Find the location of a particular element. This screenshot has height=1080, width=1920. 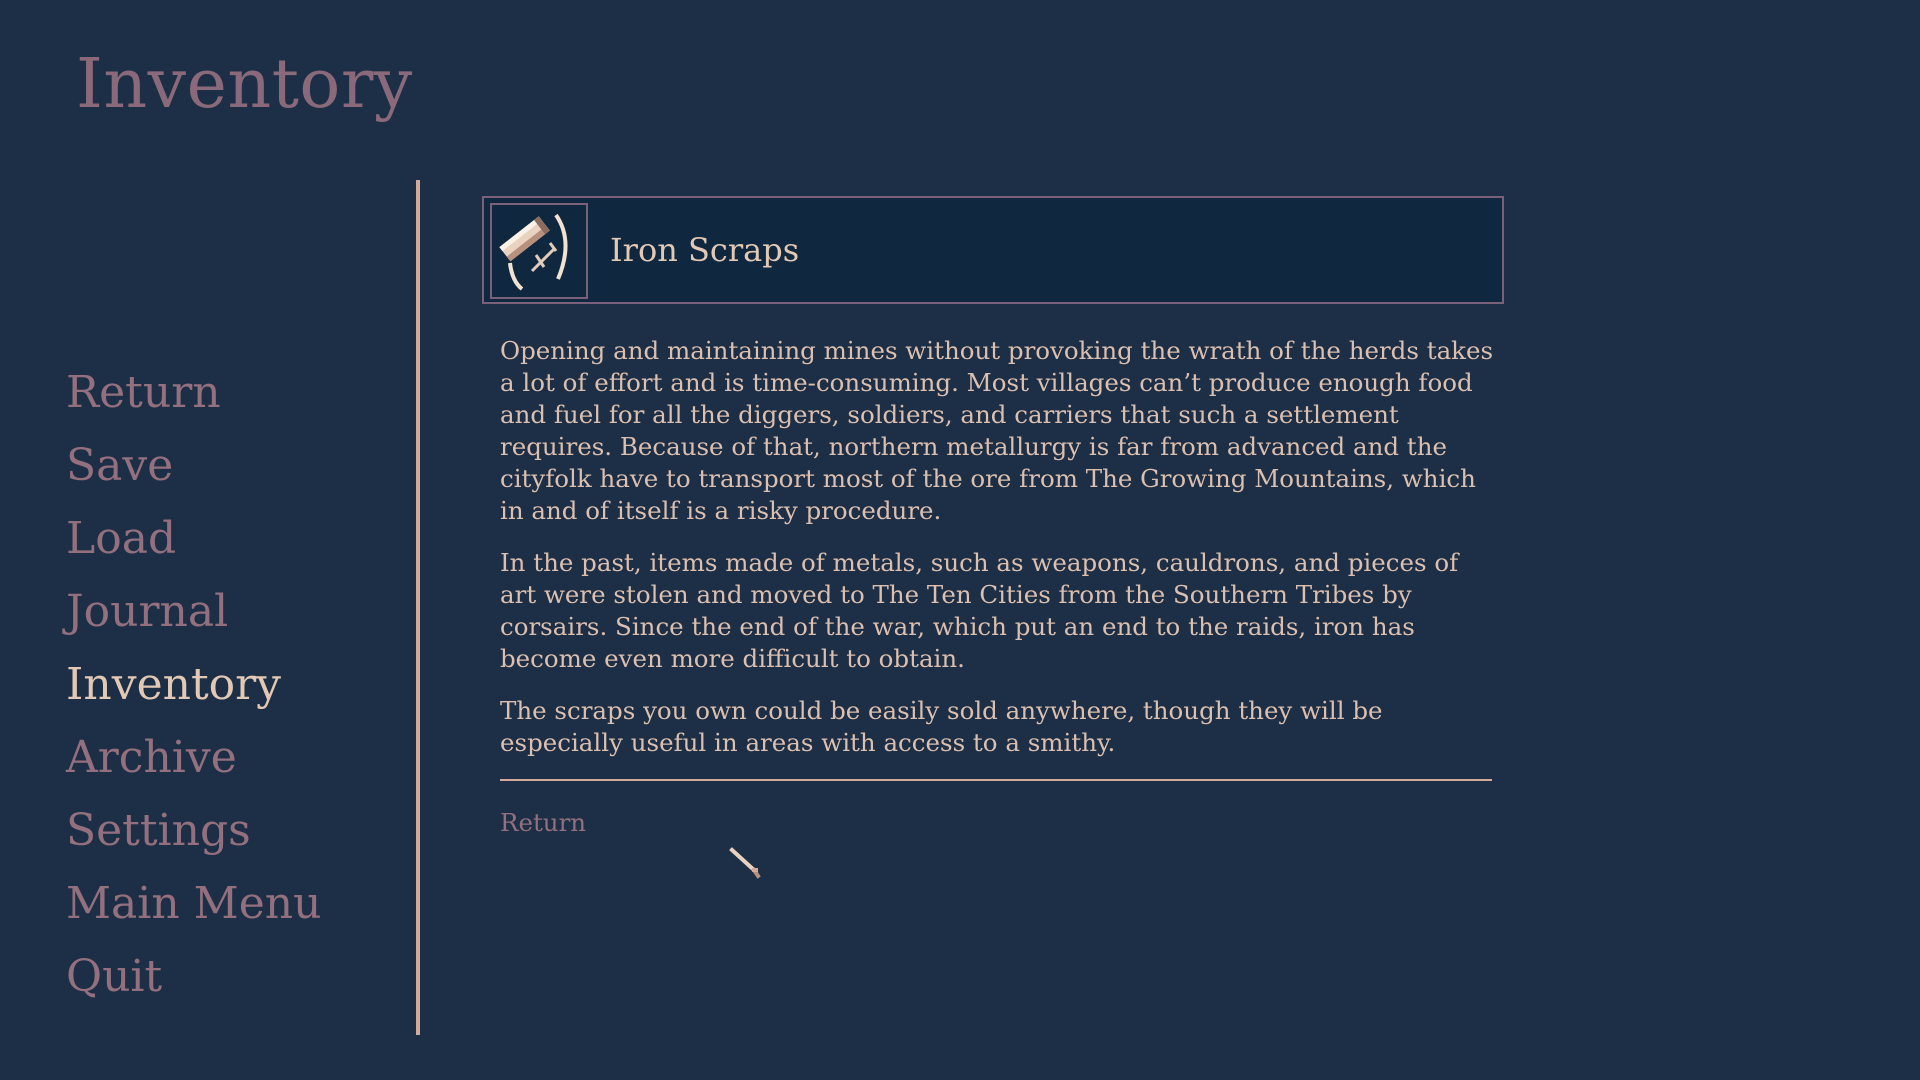

item-name: Iron Scraps is located at coordinates (705, 250).